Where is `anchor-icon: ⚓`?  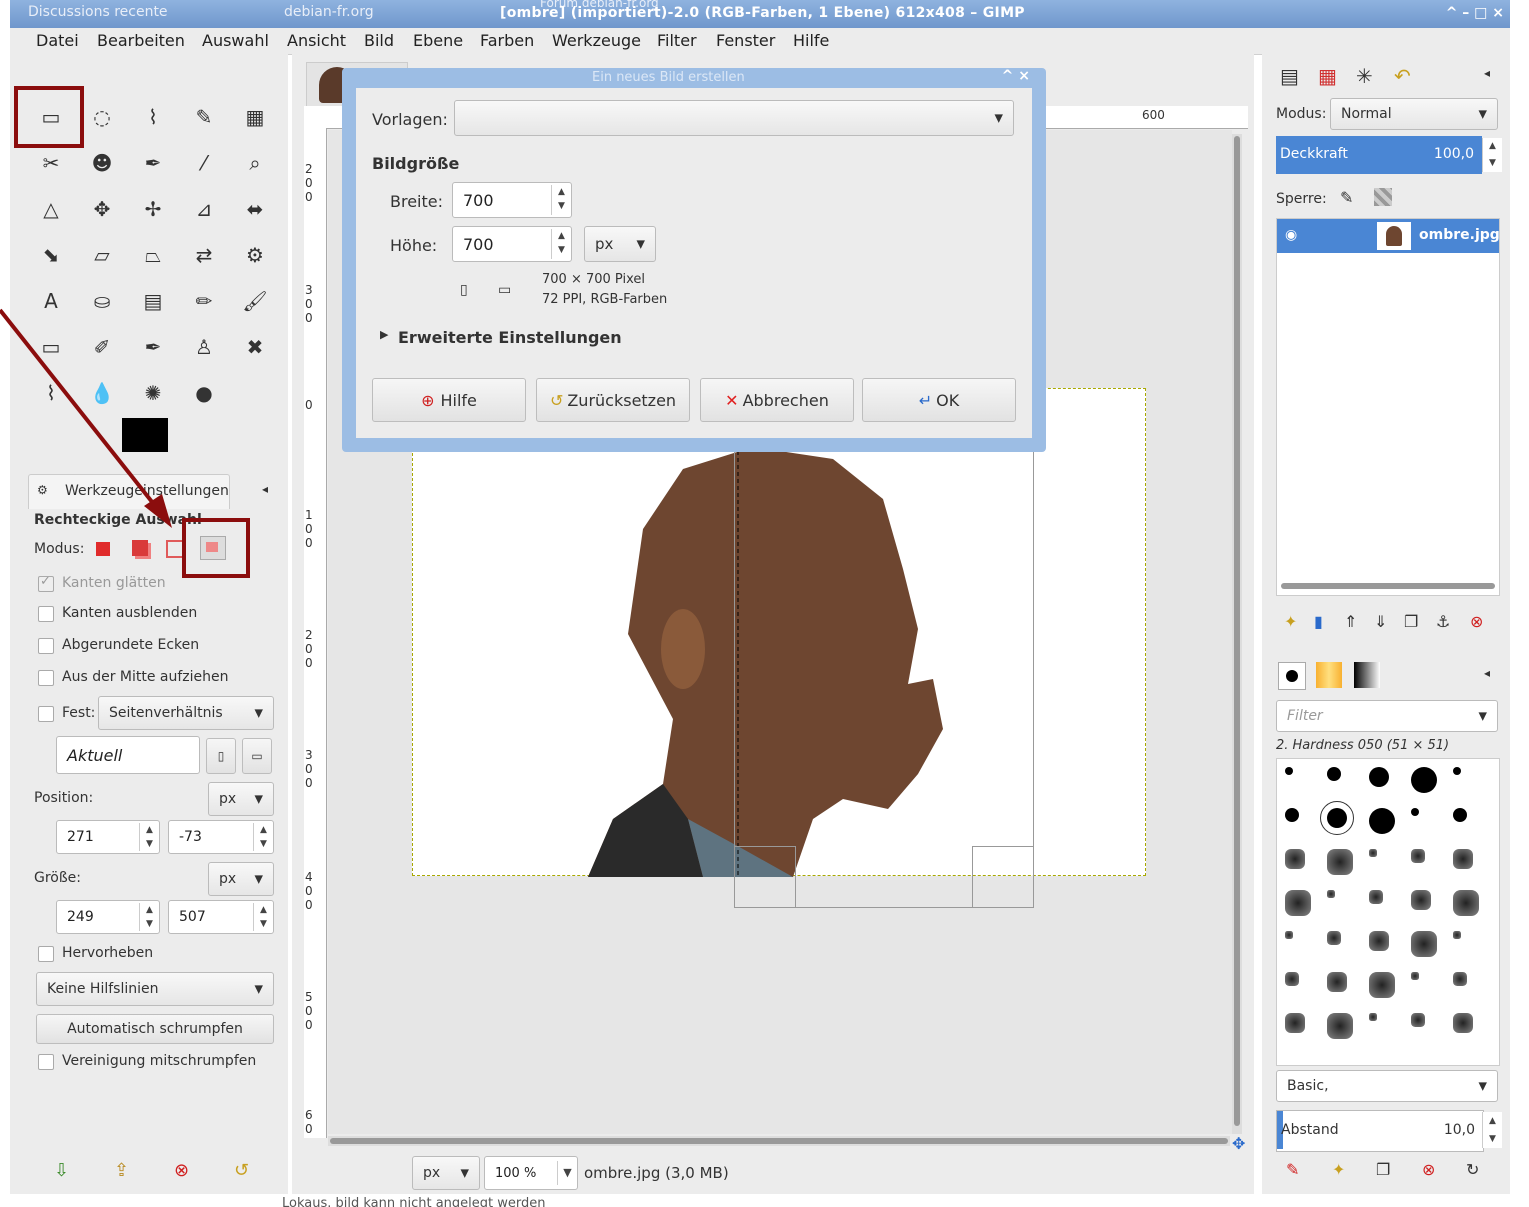
anchor-icon: ⚓ is located at coordinates (1443, 621).